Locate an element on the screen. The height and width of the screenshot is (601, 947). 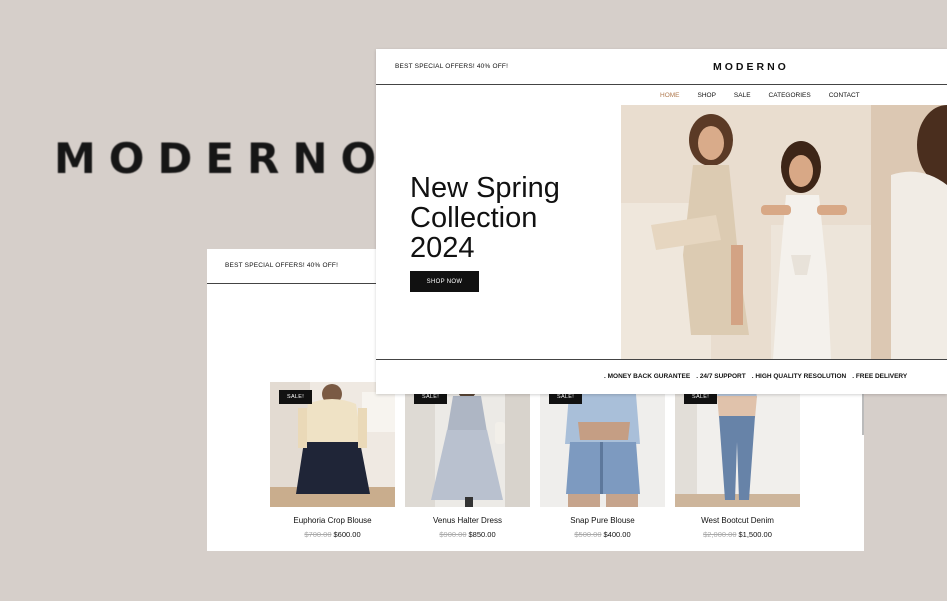
product-price: $900.00 $850.00 is located at coordinates (467, 534).